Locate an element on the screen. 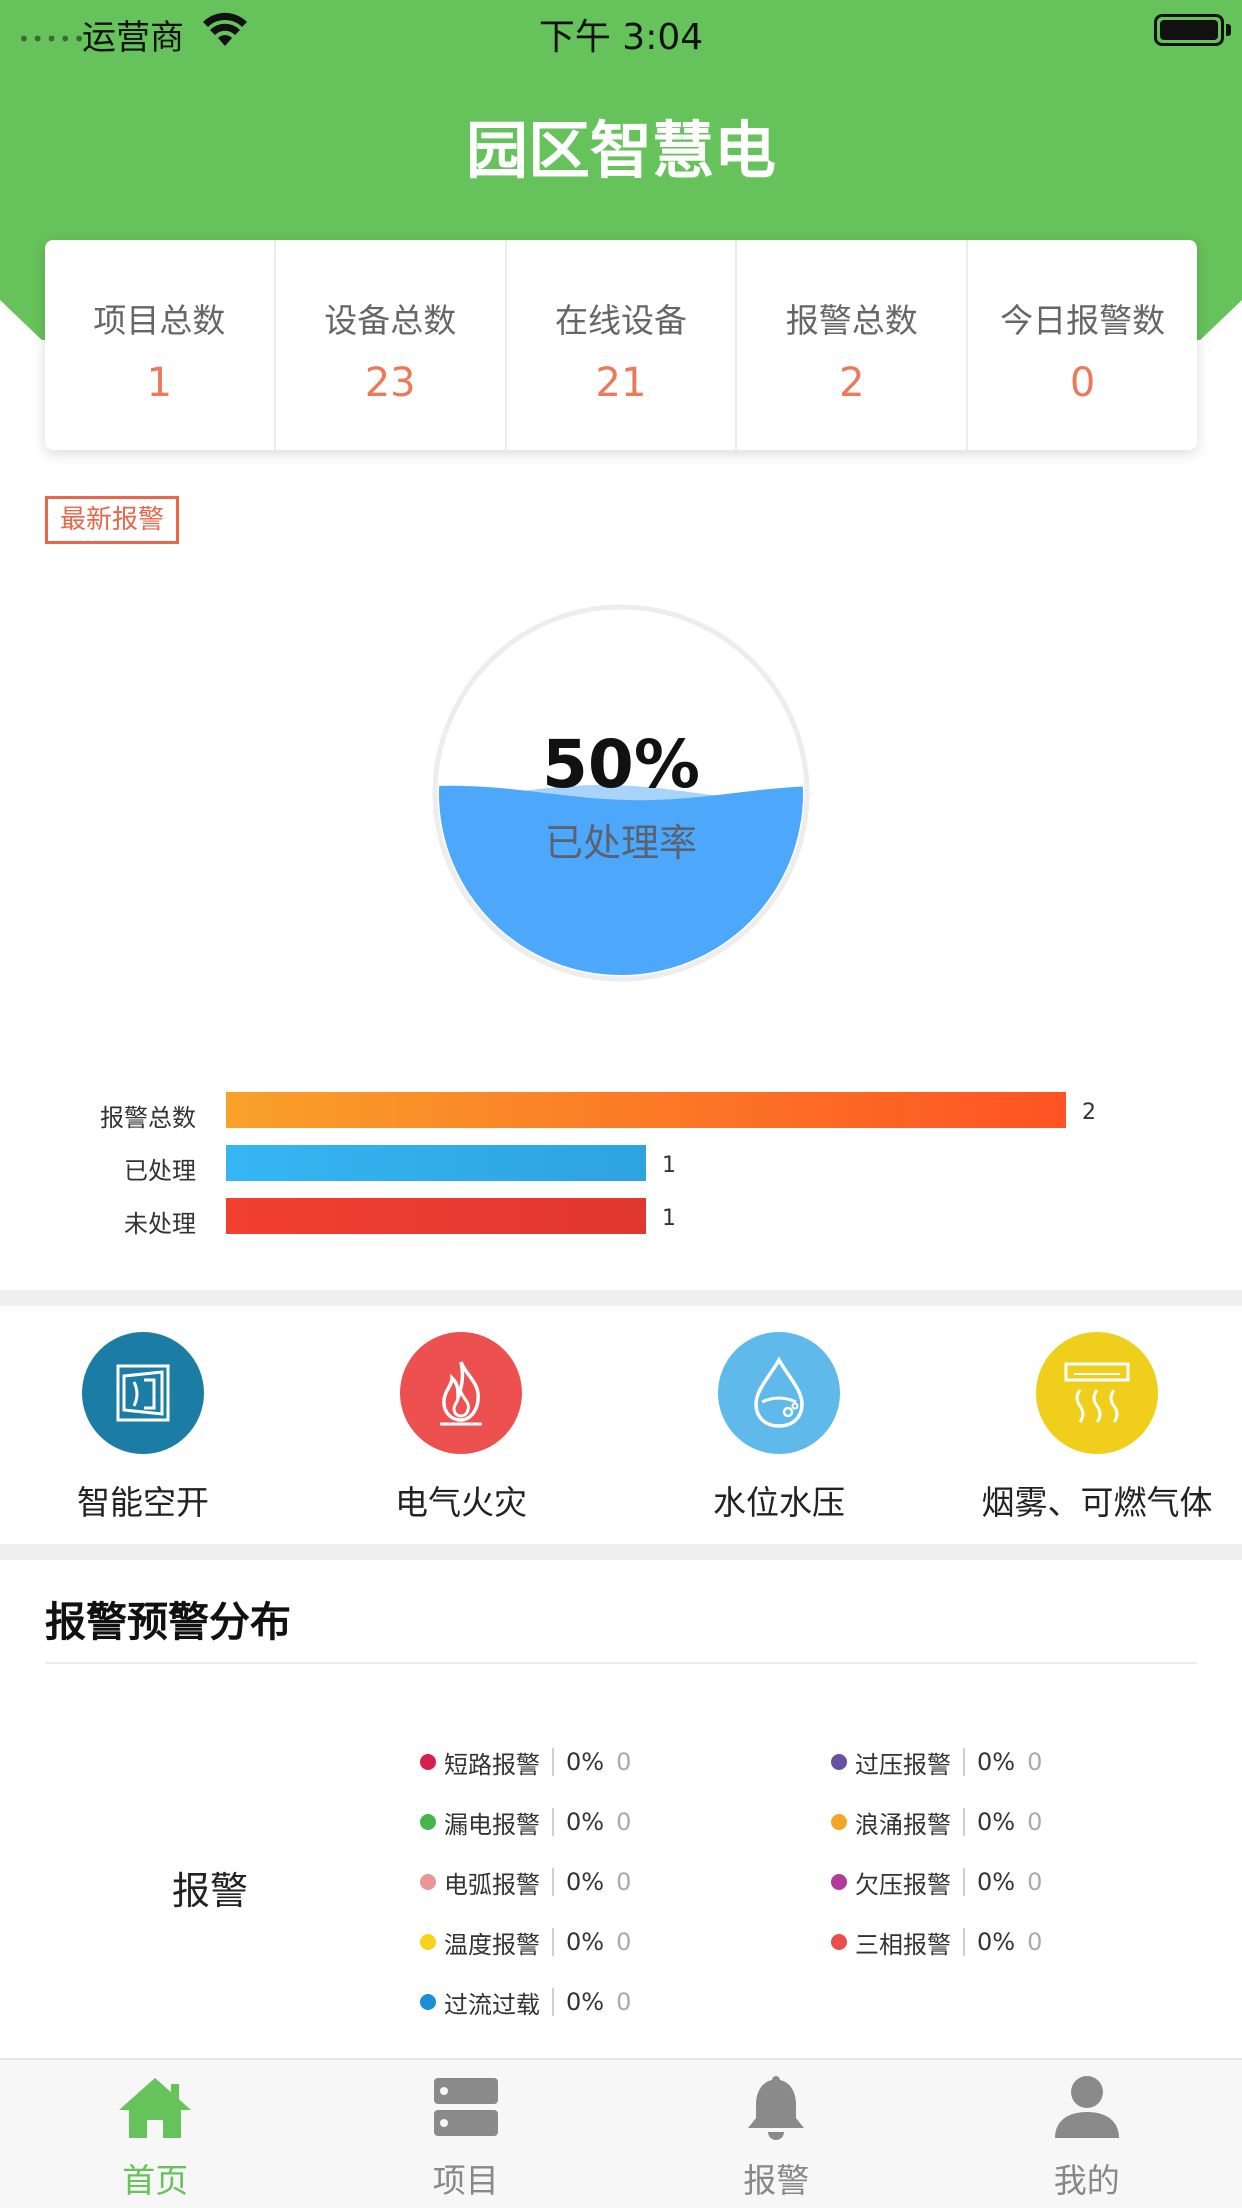  tab-label: 报警 is located at coordinates (776, 2180).